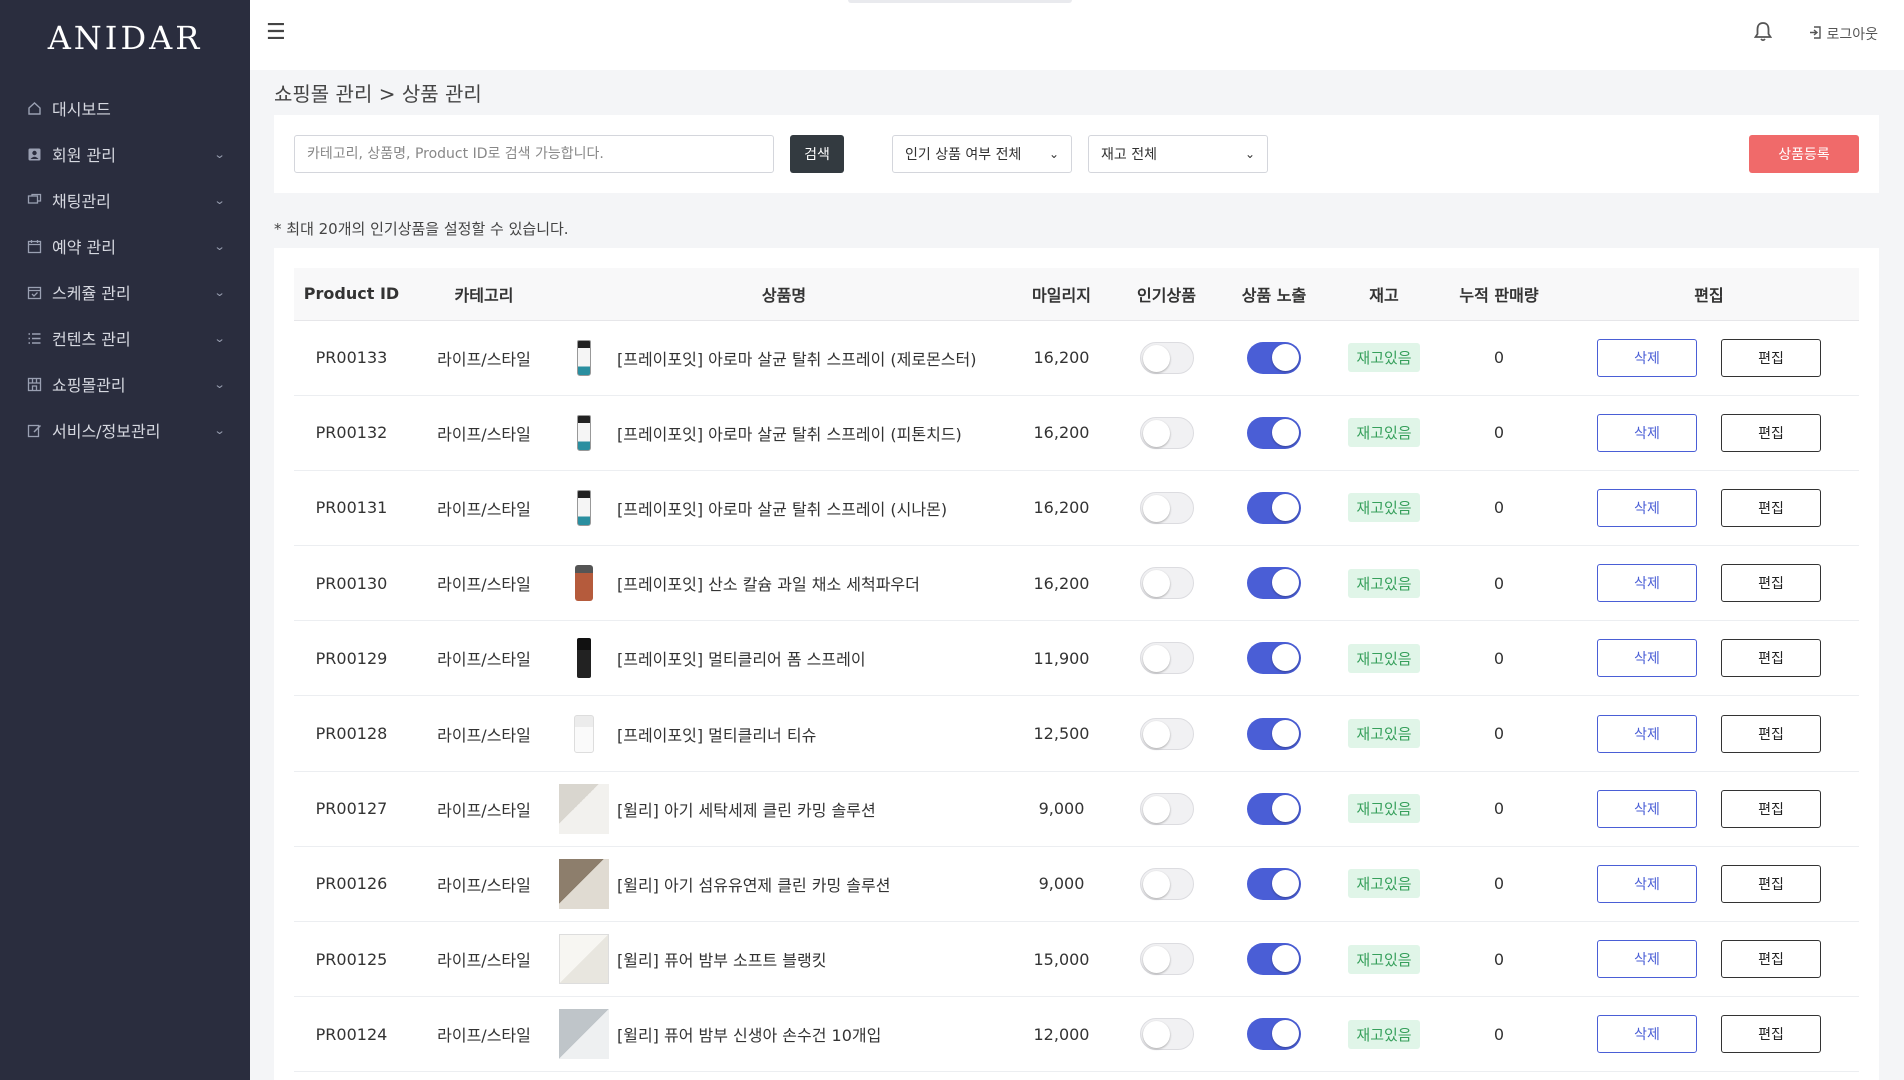 Image resolution: width=1904 pixels, height=1080 pixels. What do you see at coordinates (351, 294) in the screenshot?
I see `header-product-id: Product ID` at bounding box center [351, 294].